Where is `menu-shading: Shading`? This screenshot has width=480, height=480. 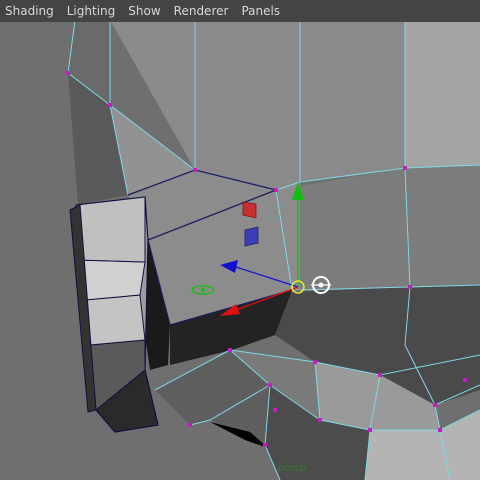 menu-shading: Shading is located at coordinates (30, 11).